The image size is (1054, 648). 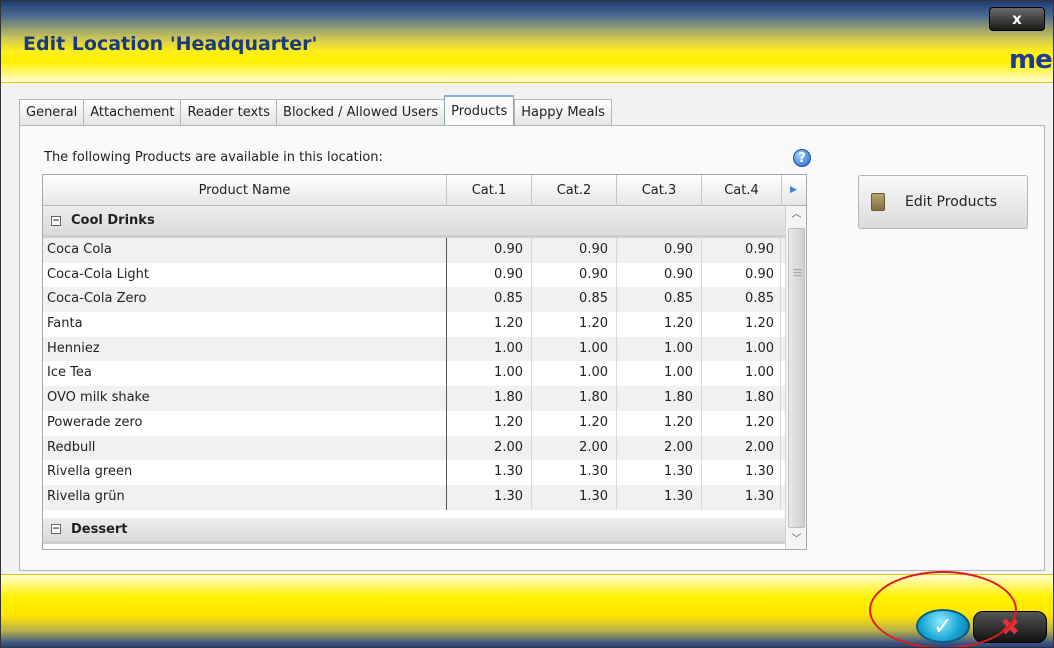 What do you see at coordinates (796, 540) in the screenshot?
I see `scroll-down-arrow-icon: ﹀` at bounding box center [796, 540].